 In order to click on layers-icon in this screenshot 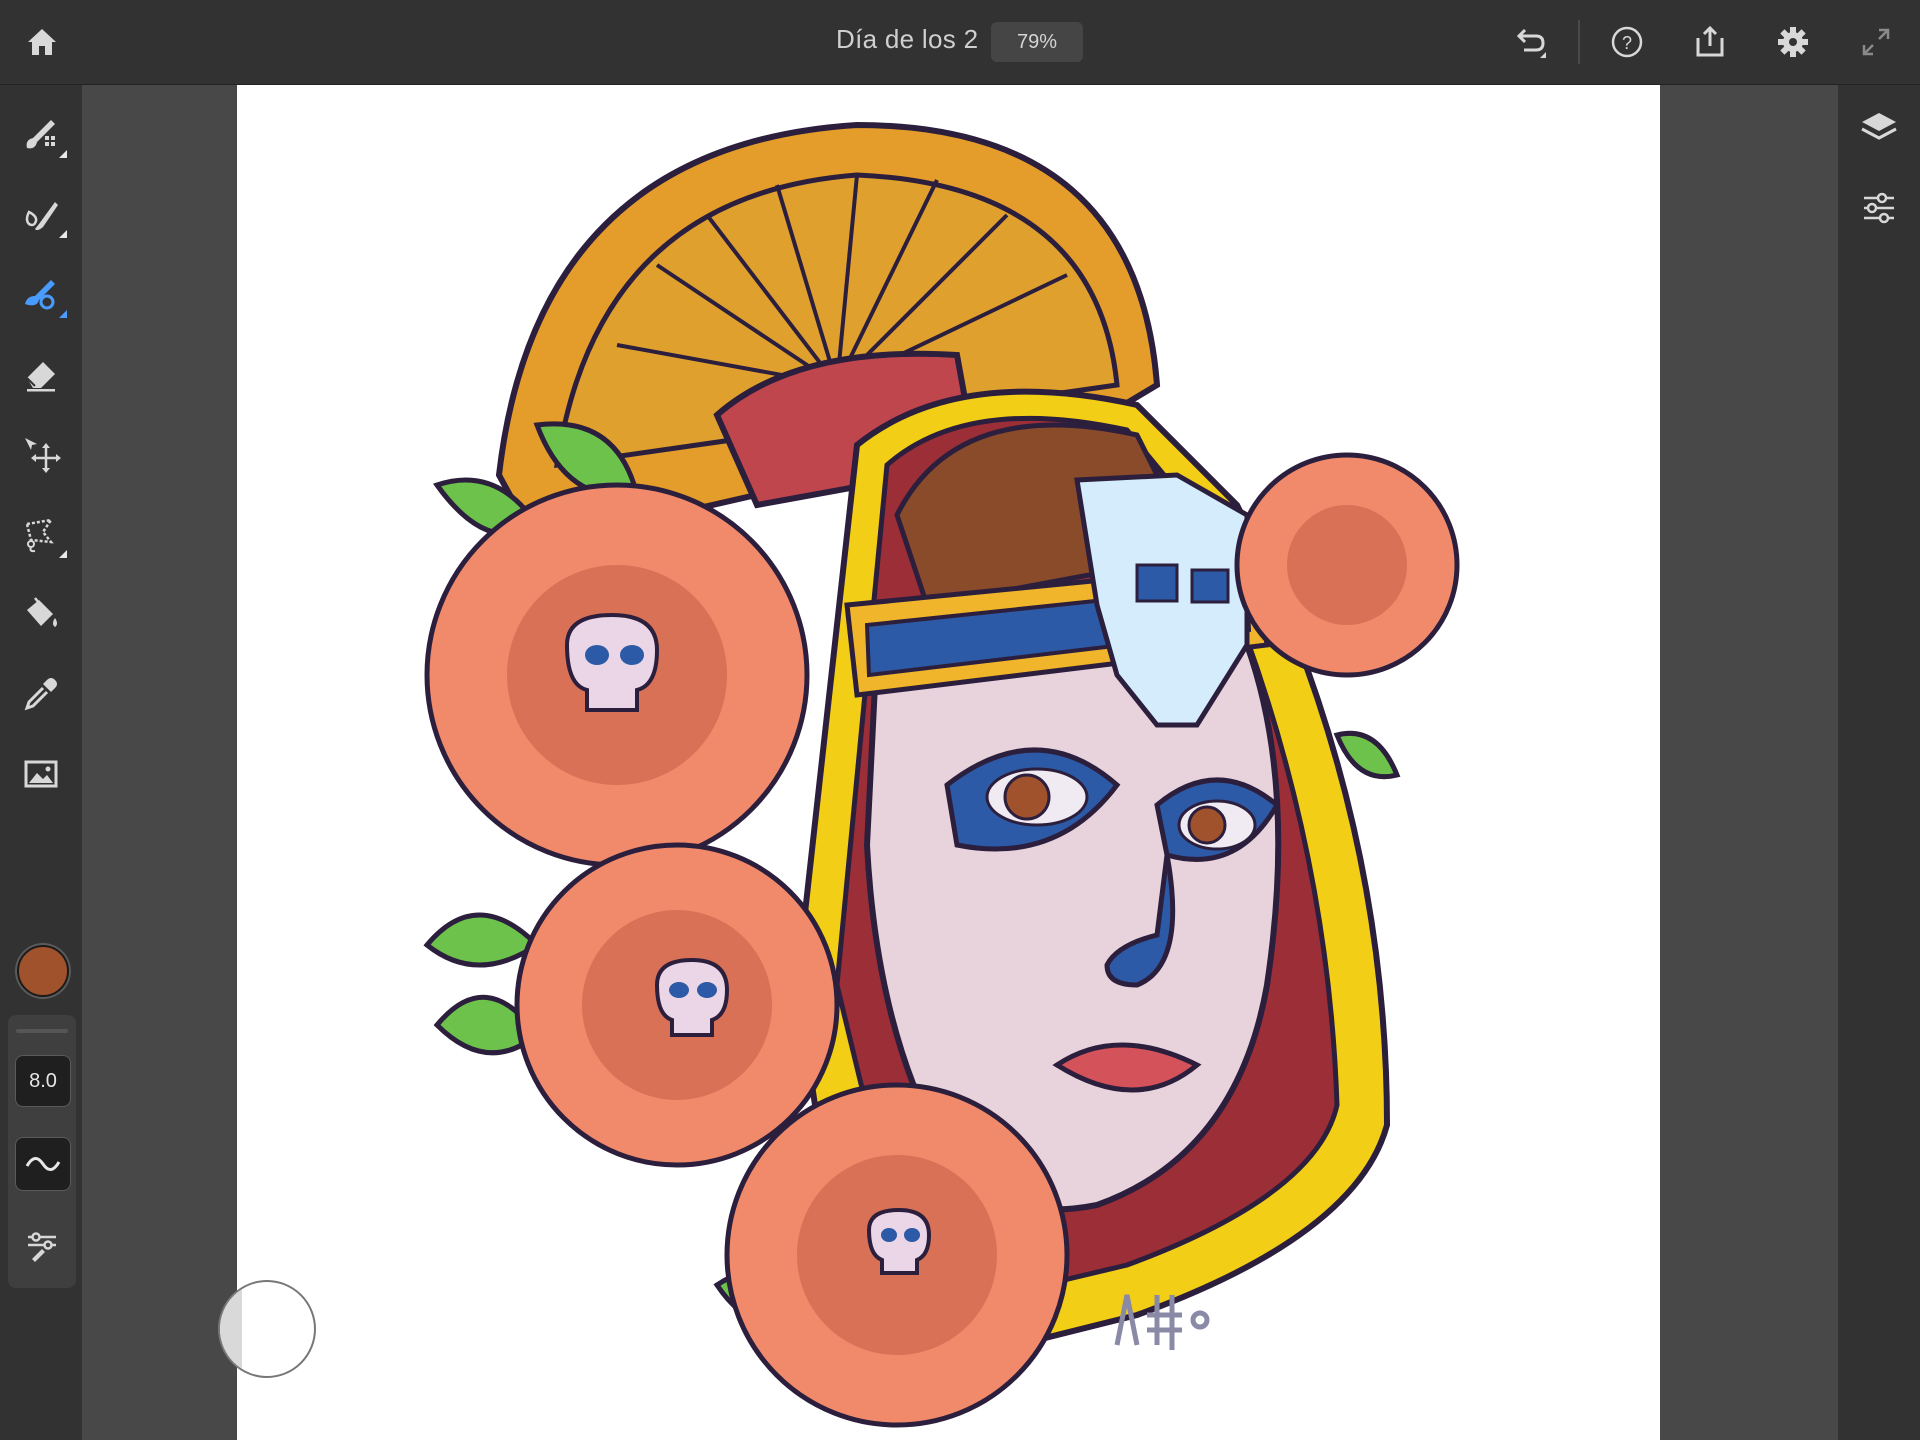, I will do `click(1879, 126)`.